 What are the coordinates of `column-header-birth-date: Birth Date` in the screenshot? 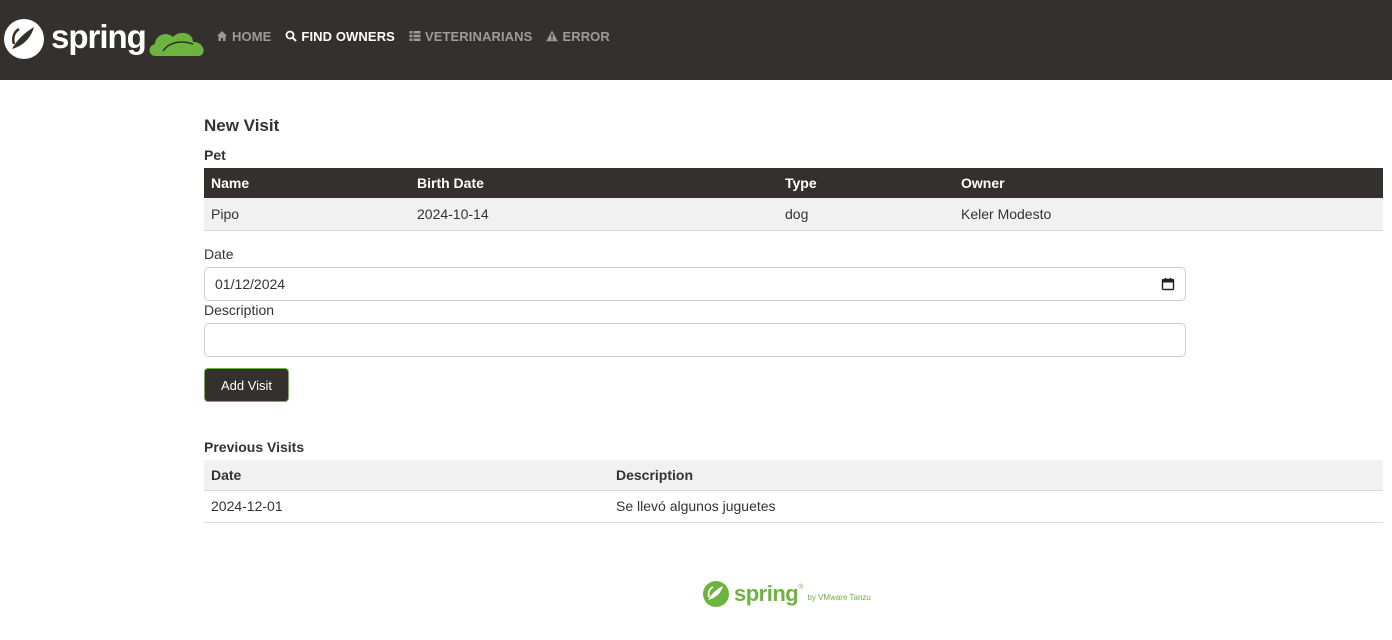 It's located at (450, 183).